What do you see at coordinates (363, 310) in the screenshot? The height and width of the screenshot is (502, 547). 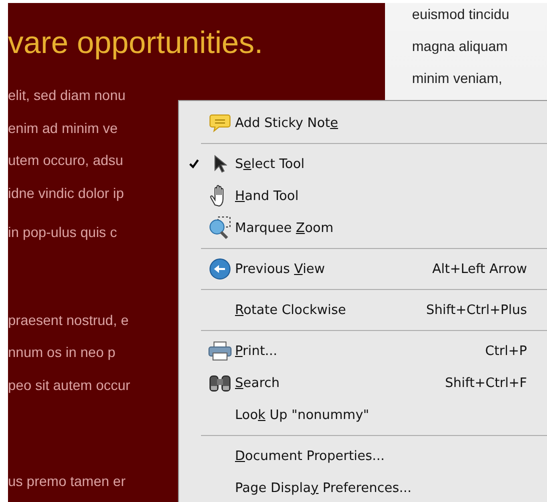 I see `menu-item: Rotate Clockwise Shift+Ctrl+Plus` at bounding box center [363, 310].